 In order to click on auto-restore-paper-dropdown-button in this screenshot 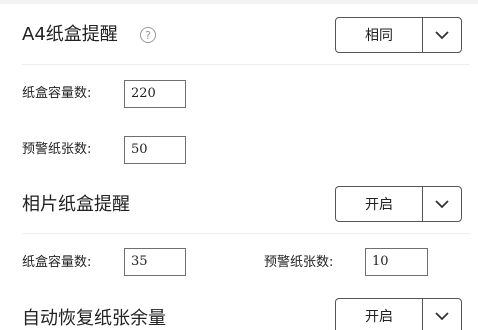, I will do `click(442, 314)`.